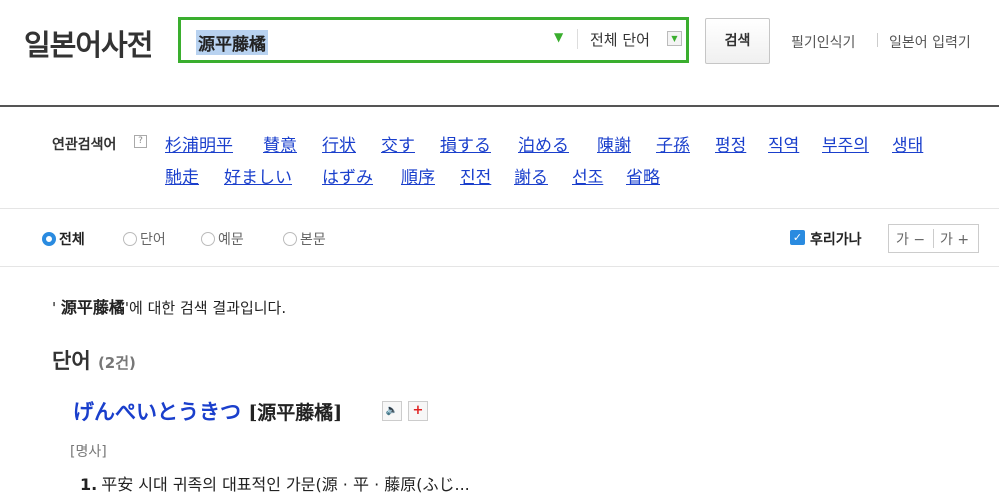 This screenshot has height=499, width=999. What do you see at coordinates (674, 38) in the screenshot?
I see `chevron-down-icon: ▼` at bounding box center [674, 38].